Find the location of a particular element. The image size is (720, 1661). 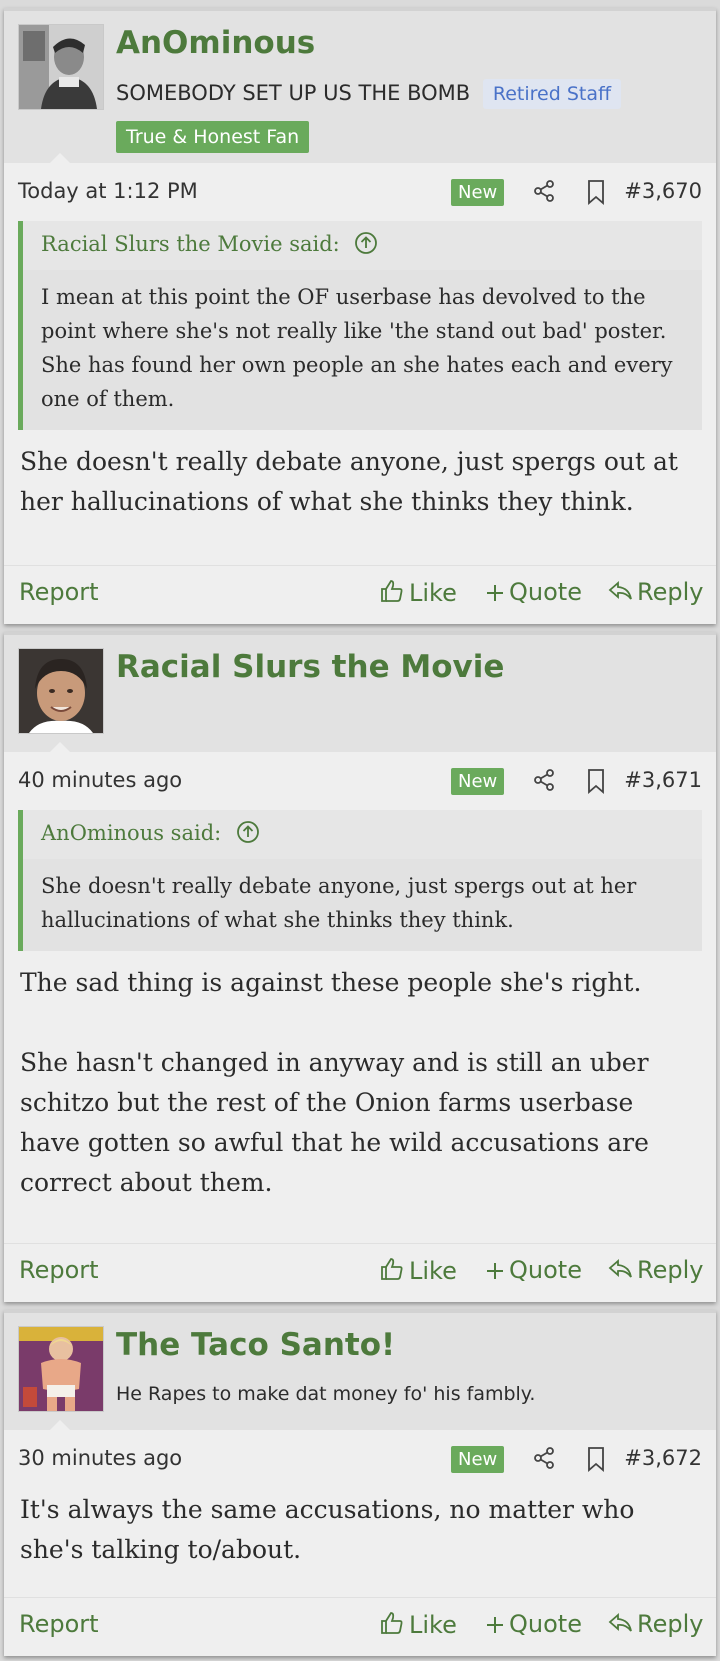

staff-banner: Retired Staff is located at coordinates (552, 94).